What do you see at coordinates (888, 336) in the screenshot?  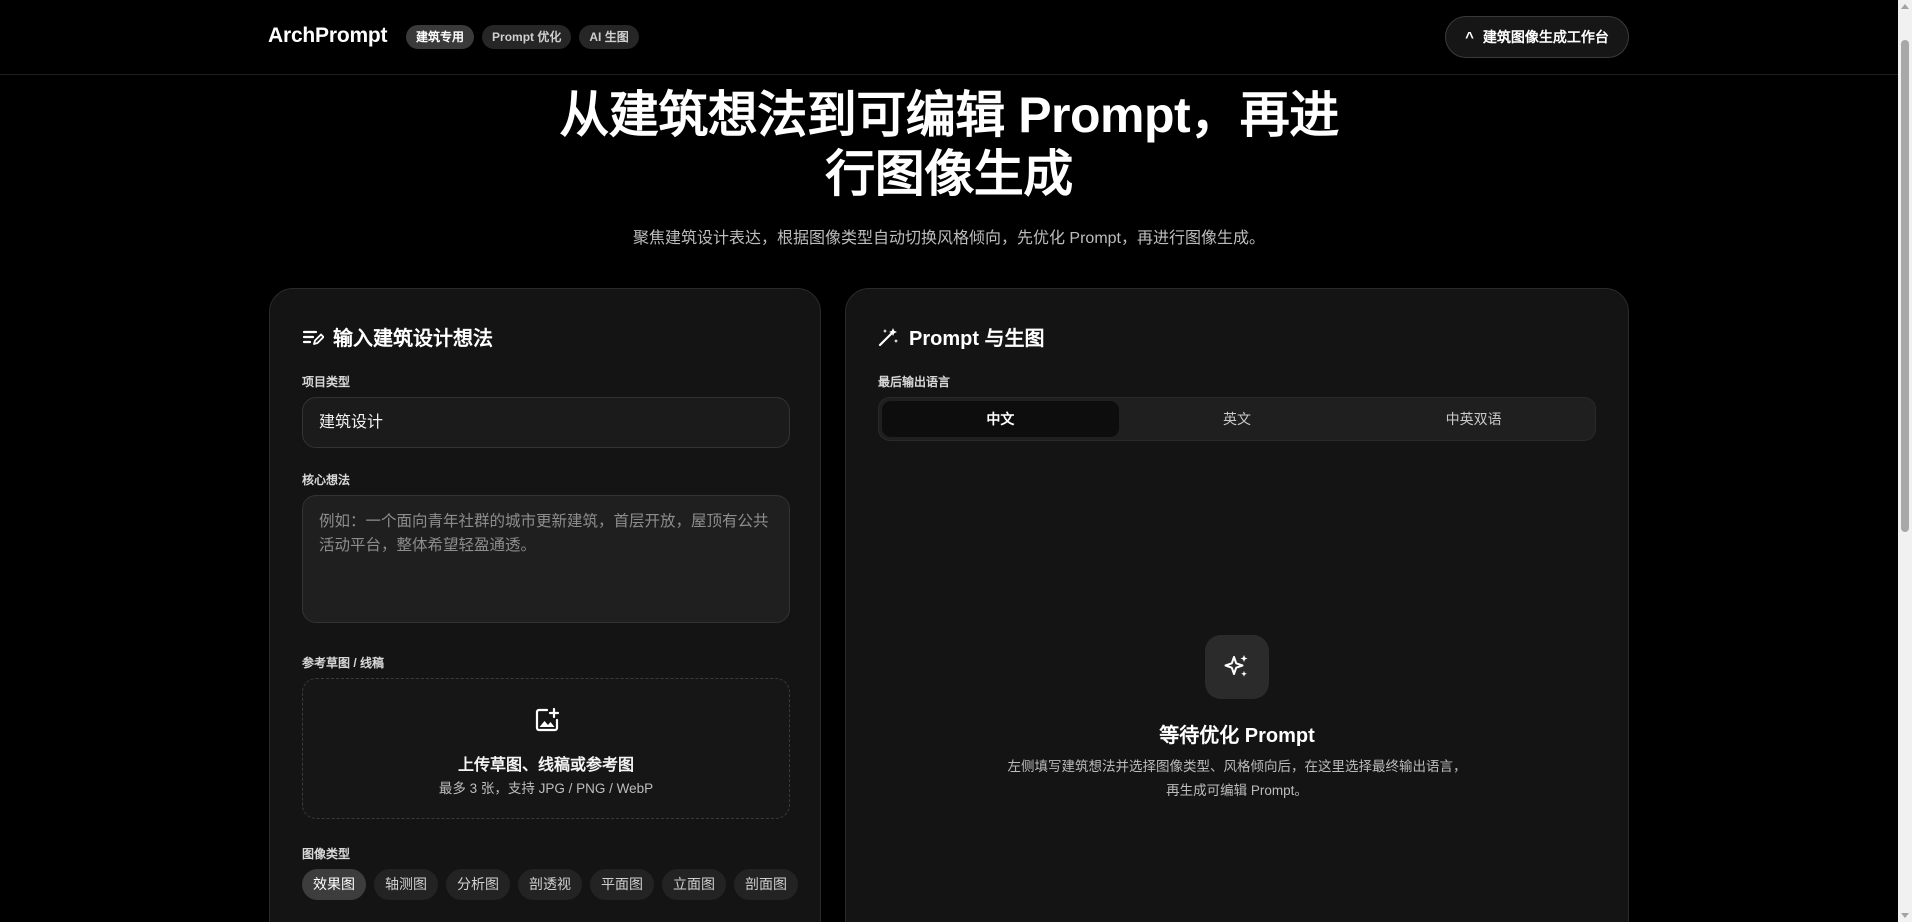 I see `wand-sparkle-icon` at bounding box center [888, 336].